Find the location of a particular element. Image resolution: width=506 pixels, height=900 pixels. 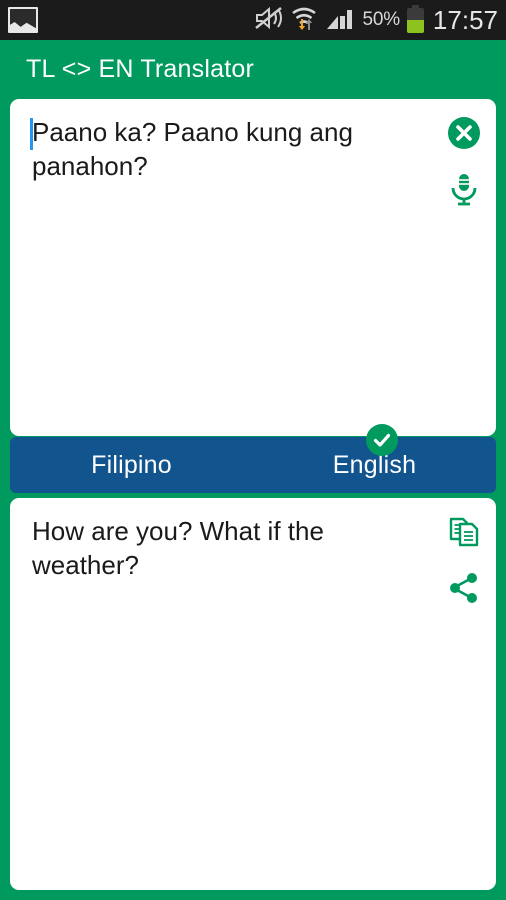

source-card-actions is located at coordinates (464, 161).